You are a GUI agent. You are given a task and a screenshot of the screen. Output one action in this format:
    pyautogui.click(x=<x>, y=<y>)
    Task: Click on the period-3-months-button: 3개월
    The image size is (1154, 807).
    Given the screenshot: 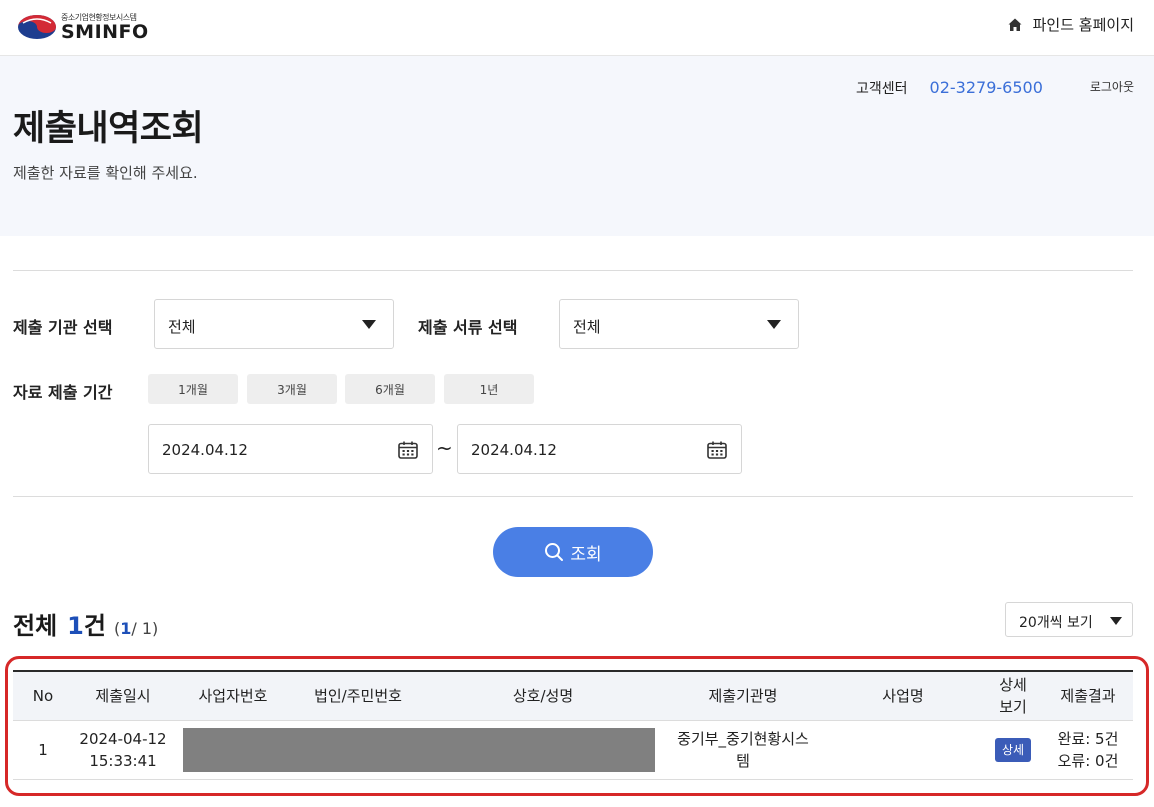 What is the action you would take?
    pyautogui.click(x=292, y=389)
    